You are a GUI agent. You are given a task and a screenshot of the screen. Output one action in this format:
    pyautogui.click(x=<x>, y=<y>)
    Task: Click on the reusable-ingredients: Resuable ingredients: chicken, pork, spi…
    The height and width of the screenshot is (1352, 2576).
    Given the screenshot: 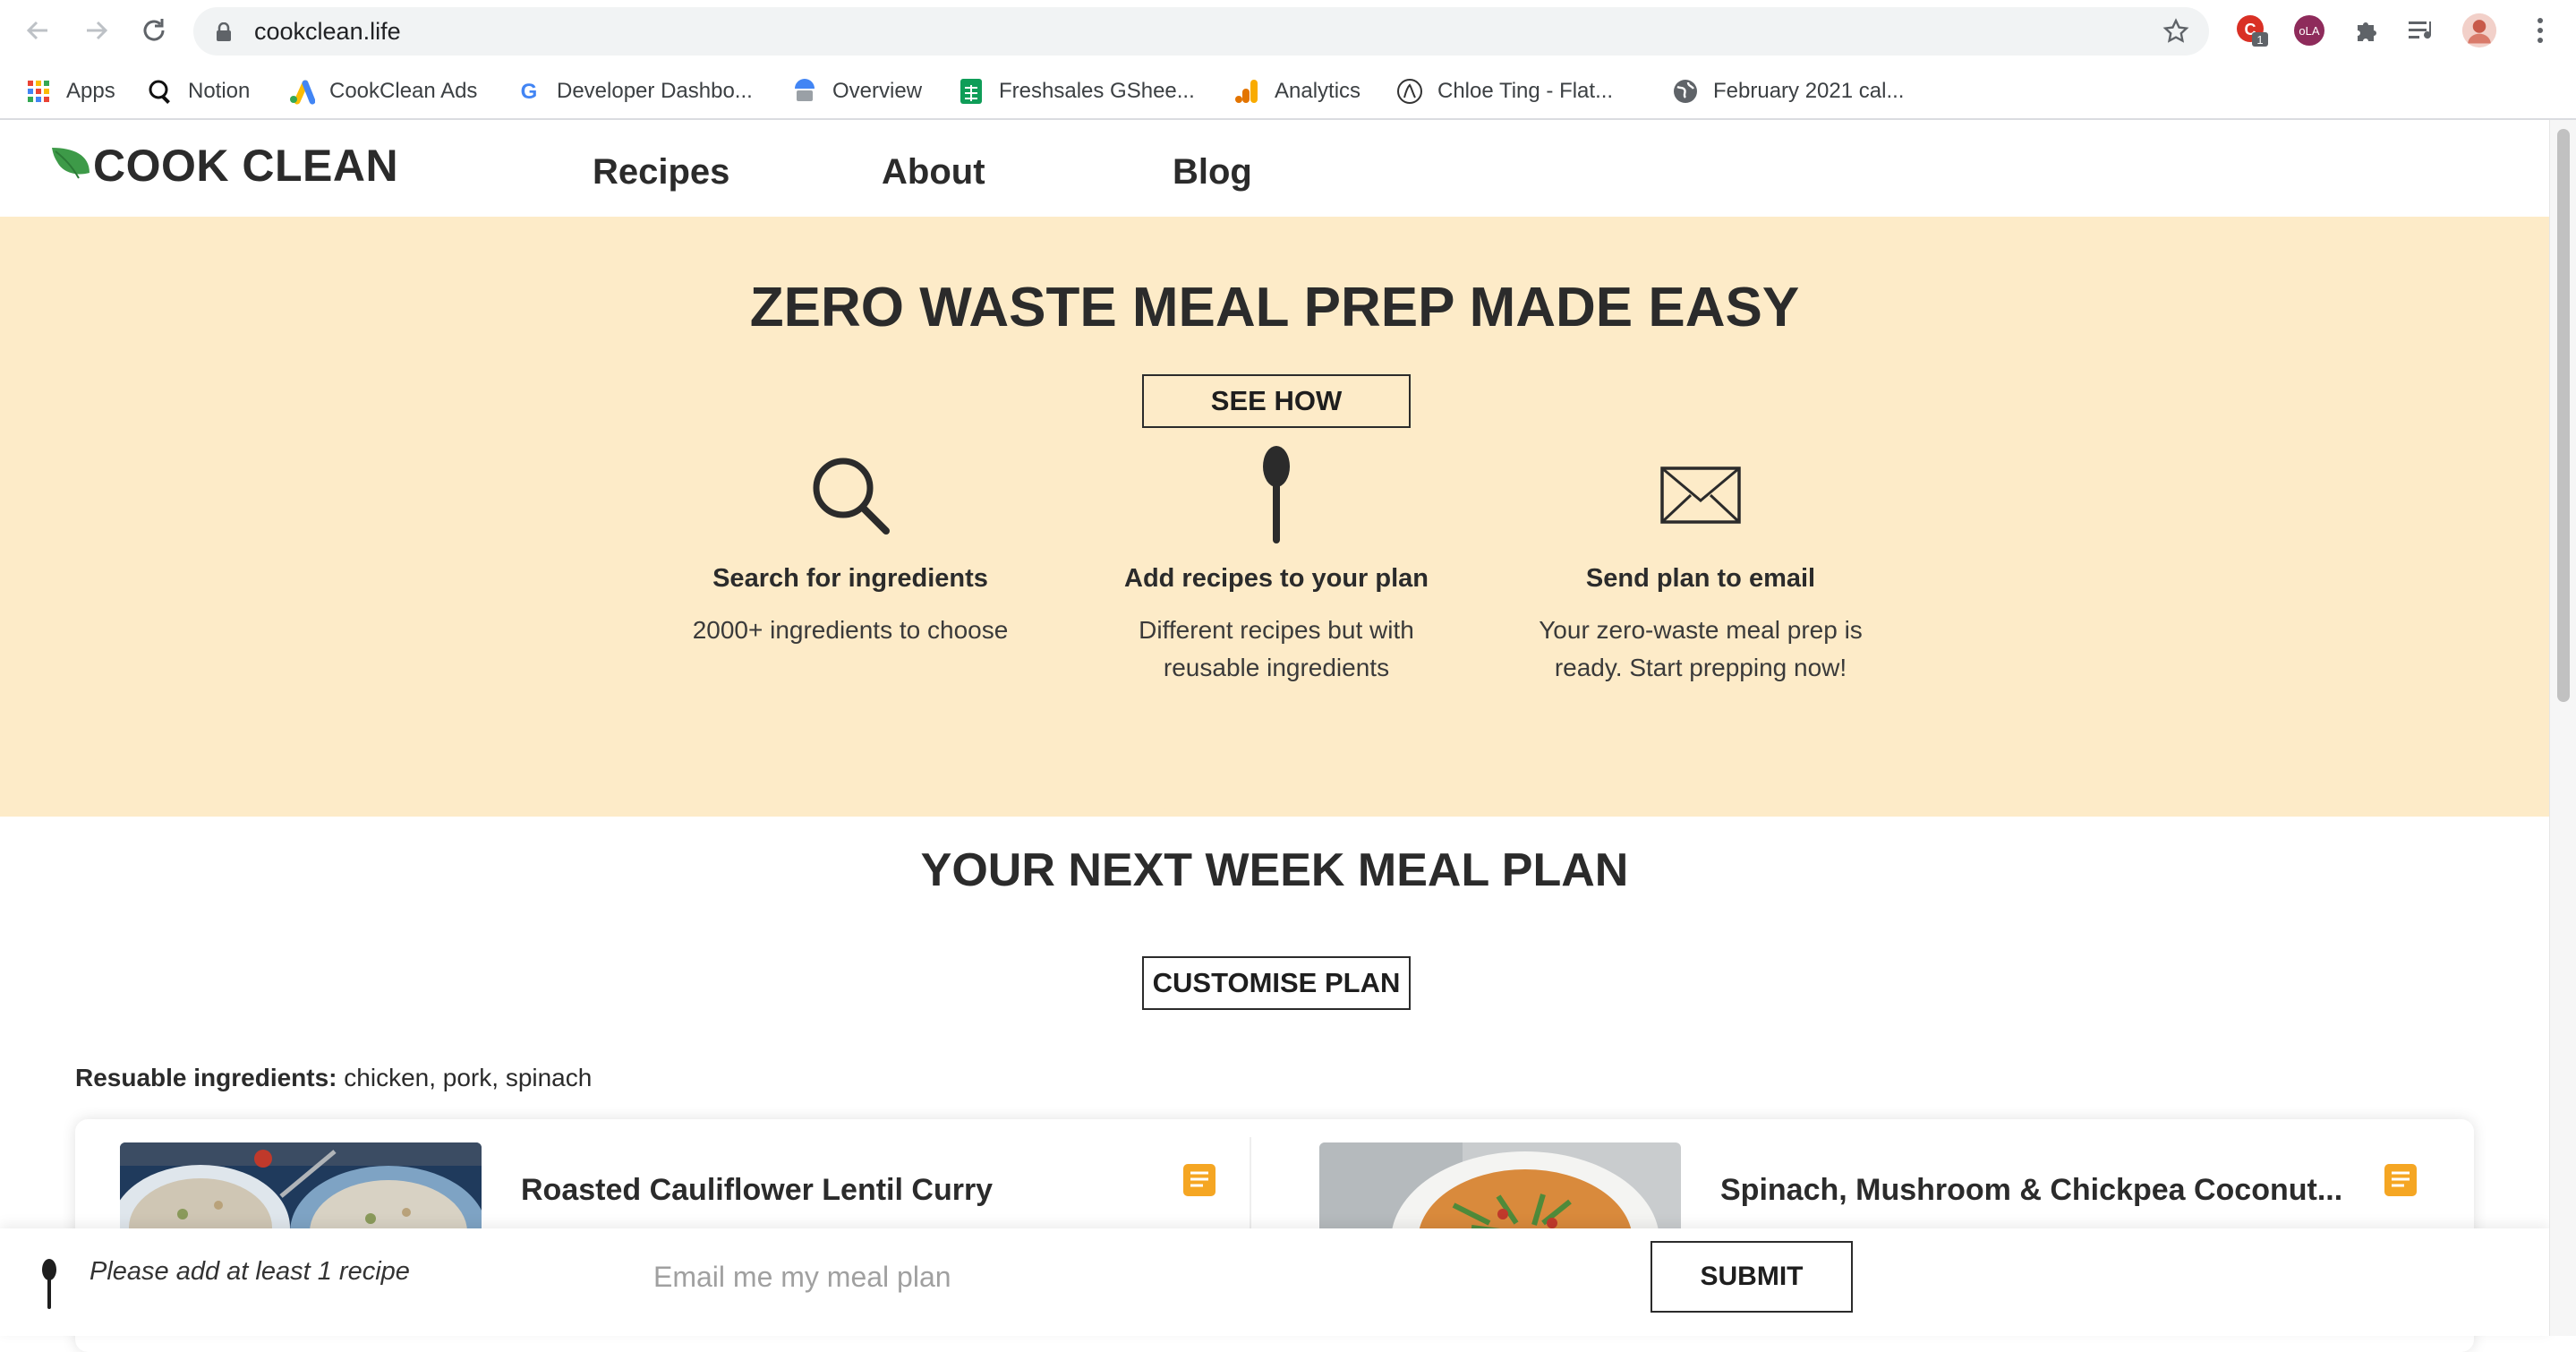 What is the action you would take?
    pyautogui.click(x=333, y=1078)
    